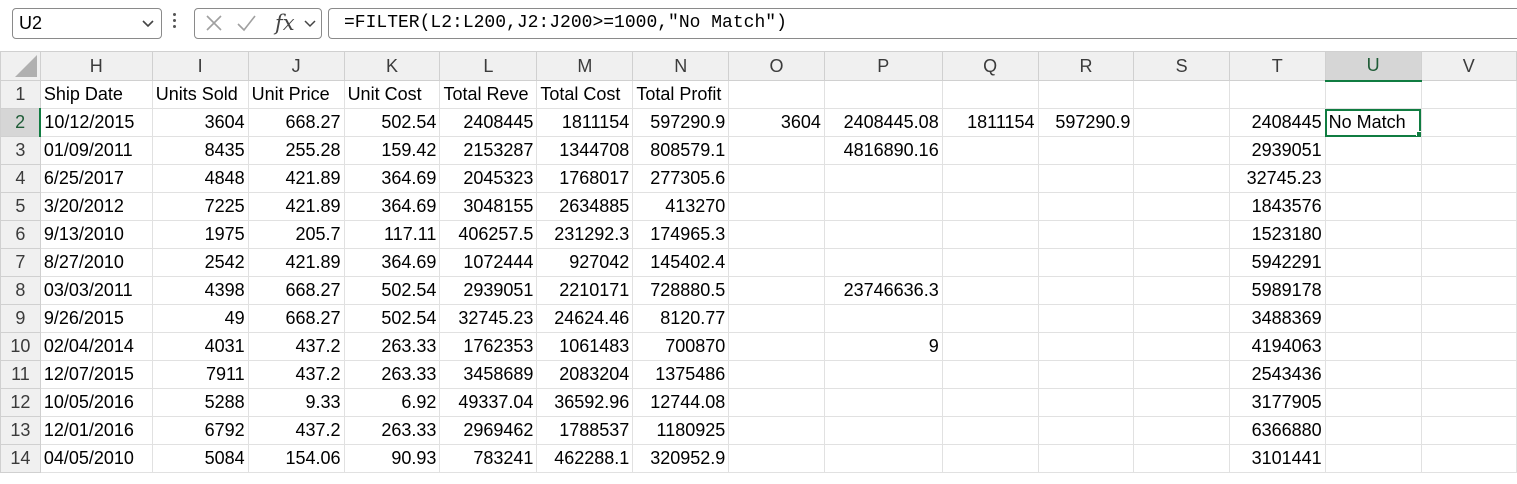 This screenshot has height=484, width=1517. Describe the element at coordinates (990, 66) in the screenshot. I see `column-header-q: Q` at that location.